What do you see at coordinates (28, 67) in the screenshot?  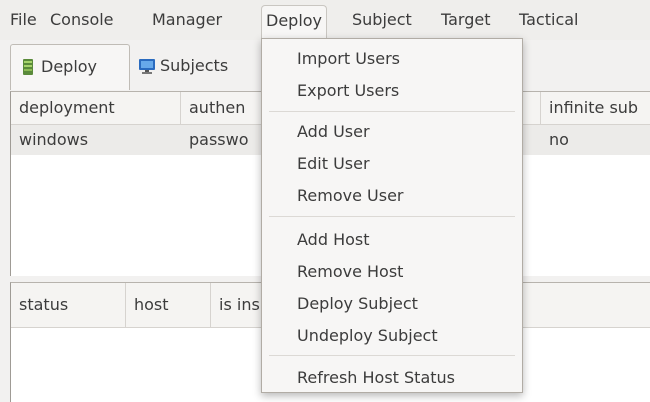 I see `server-icon` at bounding box center [28, 67].